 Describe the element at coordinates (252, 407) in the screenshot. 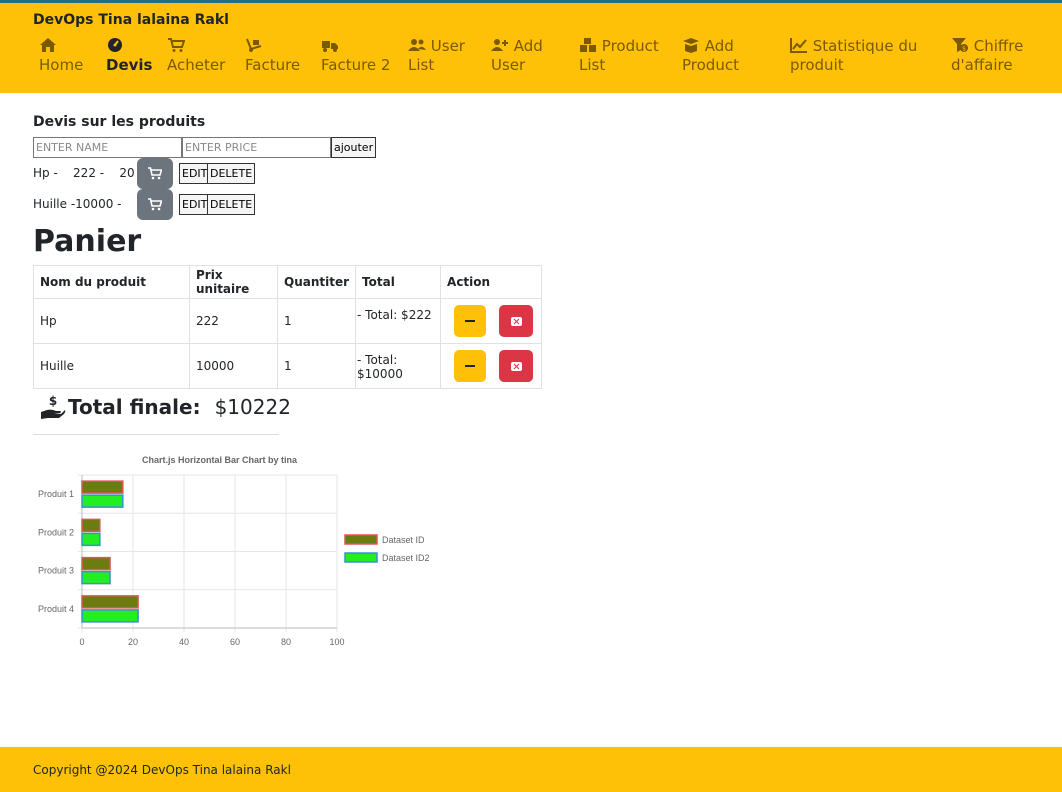

I see `total-amount: $10222` at that location.